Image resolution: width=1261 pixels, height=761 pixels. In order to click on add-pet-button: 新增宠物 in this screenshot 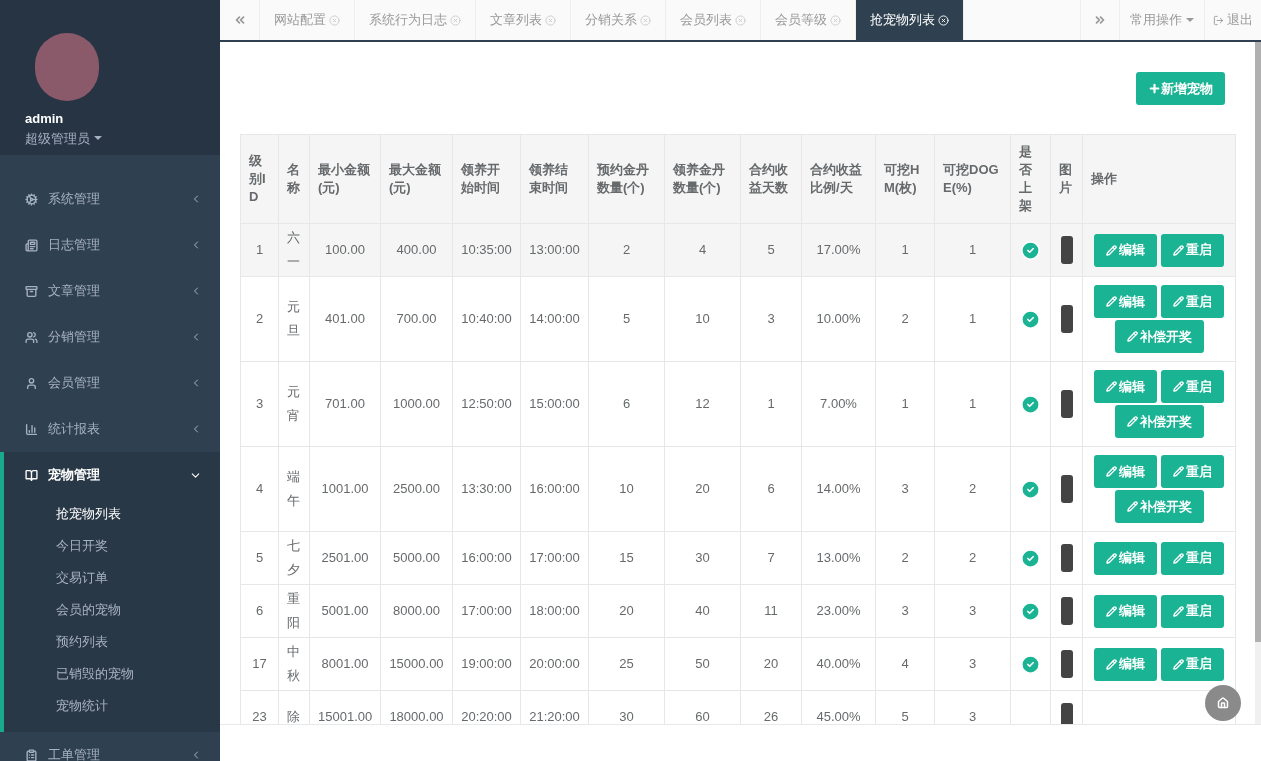, I will do `click(1180, 88)`.